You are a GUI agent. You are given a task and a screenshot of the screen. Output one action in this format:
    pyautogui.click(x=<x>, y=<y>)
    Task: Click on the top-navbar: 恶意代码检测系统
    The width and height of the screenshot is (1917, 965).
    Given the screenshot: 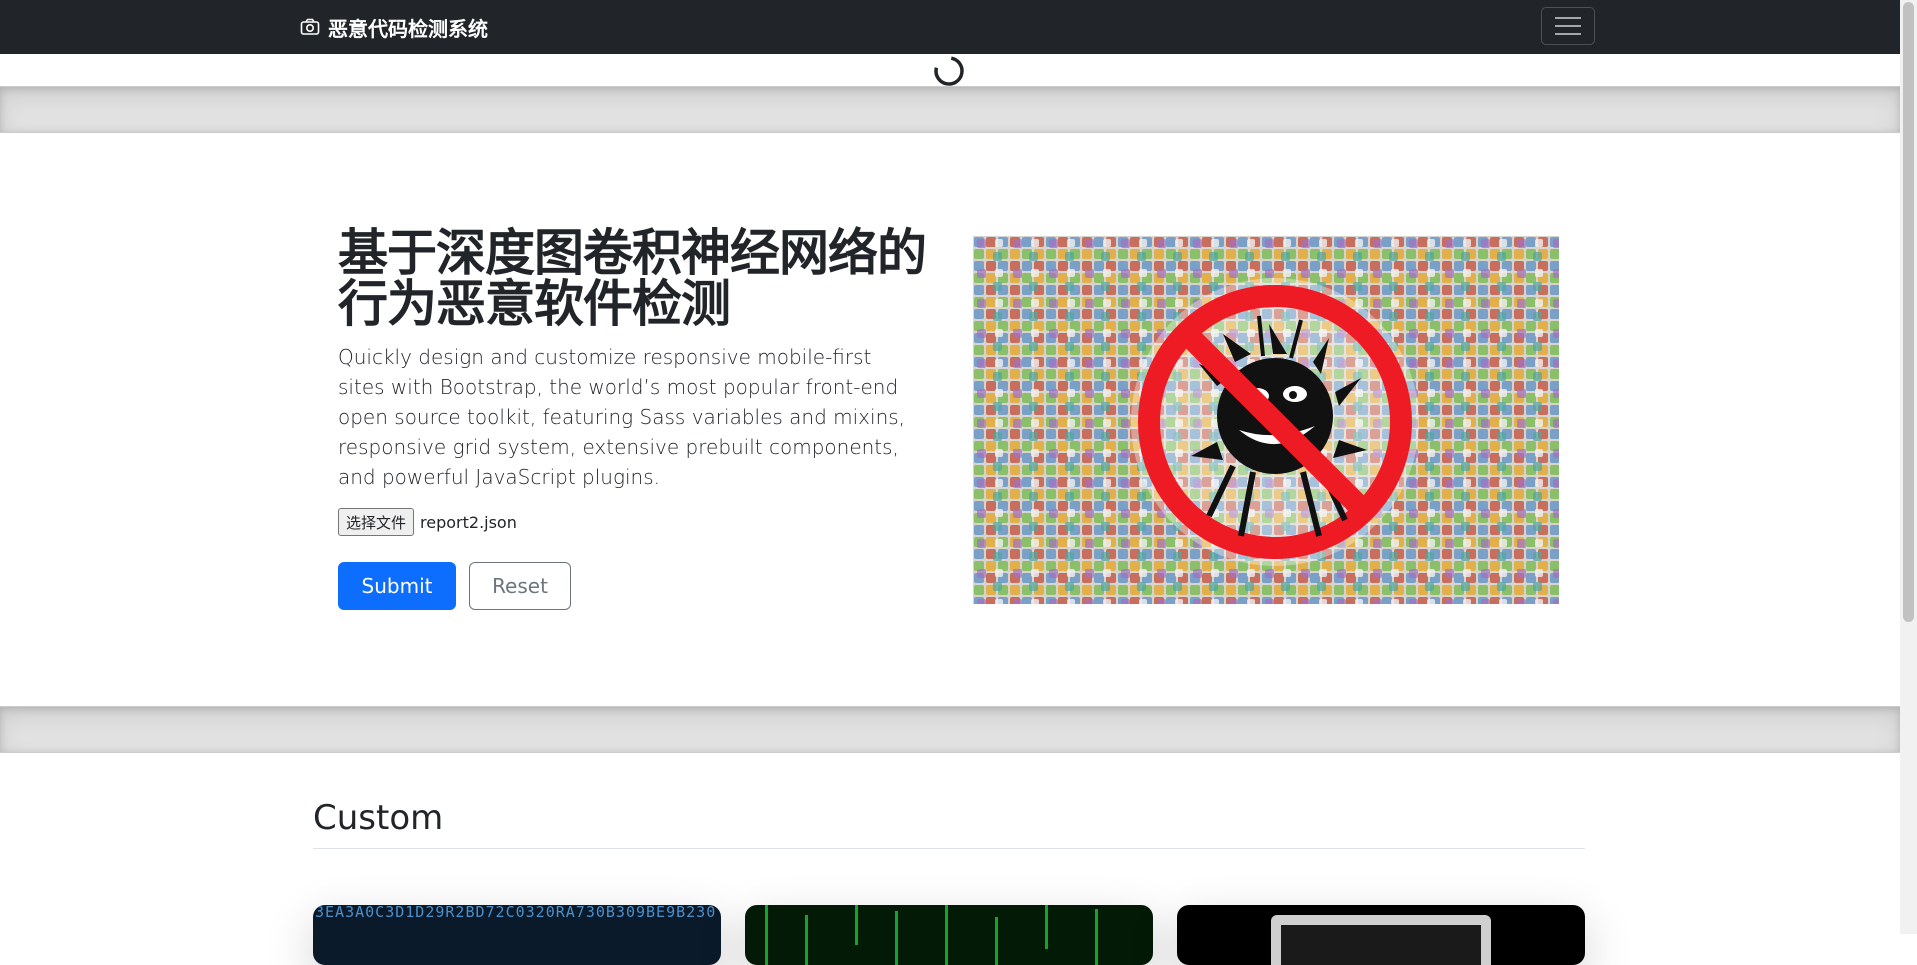 What is the action you would take?
    pyautogui.click(x=950, y=27)
    